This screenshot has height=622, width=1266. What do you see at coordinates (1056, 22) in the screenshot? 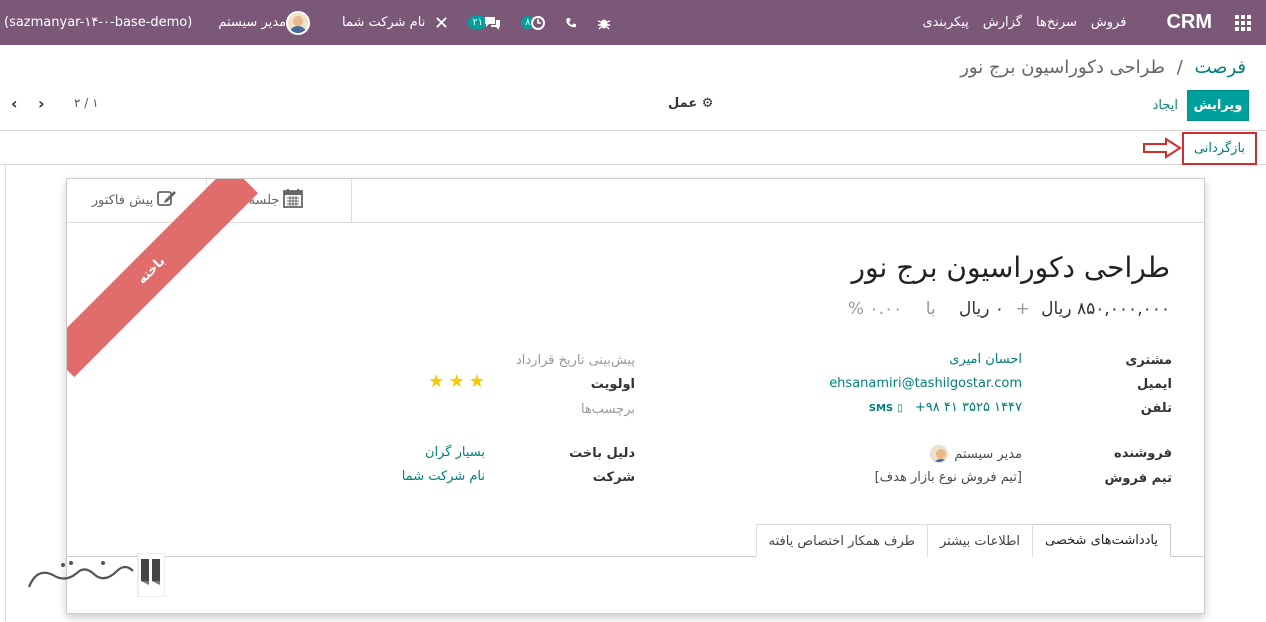
I see `menu-leads: سرنخ‌ها` at bounding box center [1056, 22].